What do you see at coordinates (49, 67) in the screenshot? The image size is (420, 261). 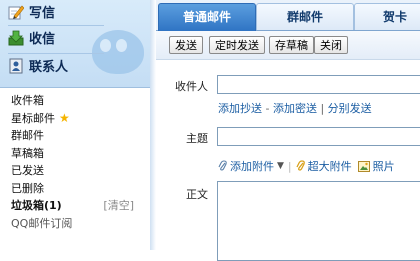 I see `contacts-label: 联系人` at bounding box center [49, 67].